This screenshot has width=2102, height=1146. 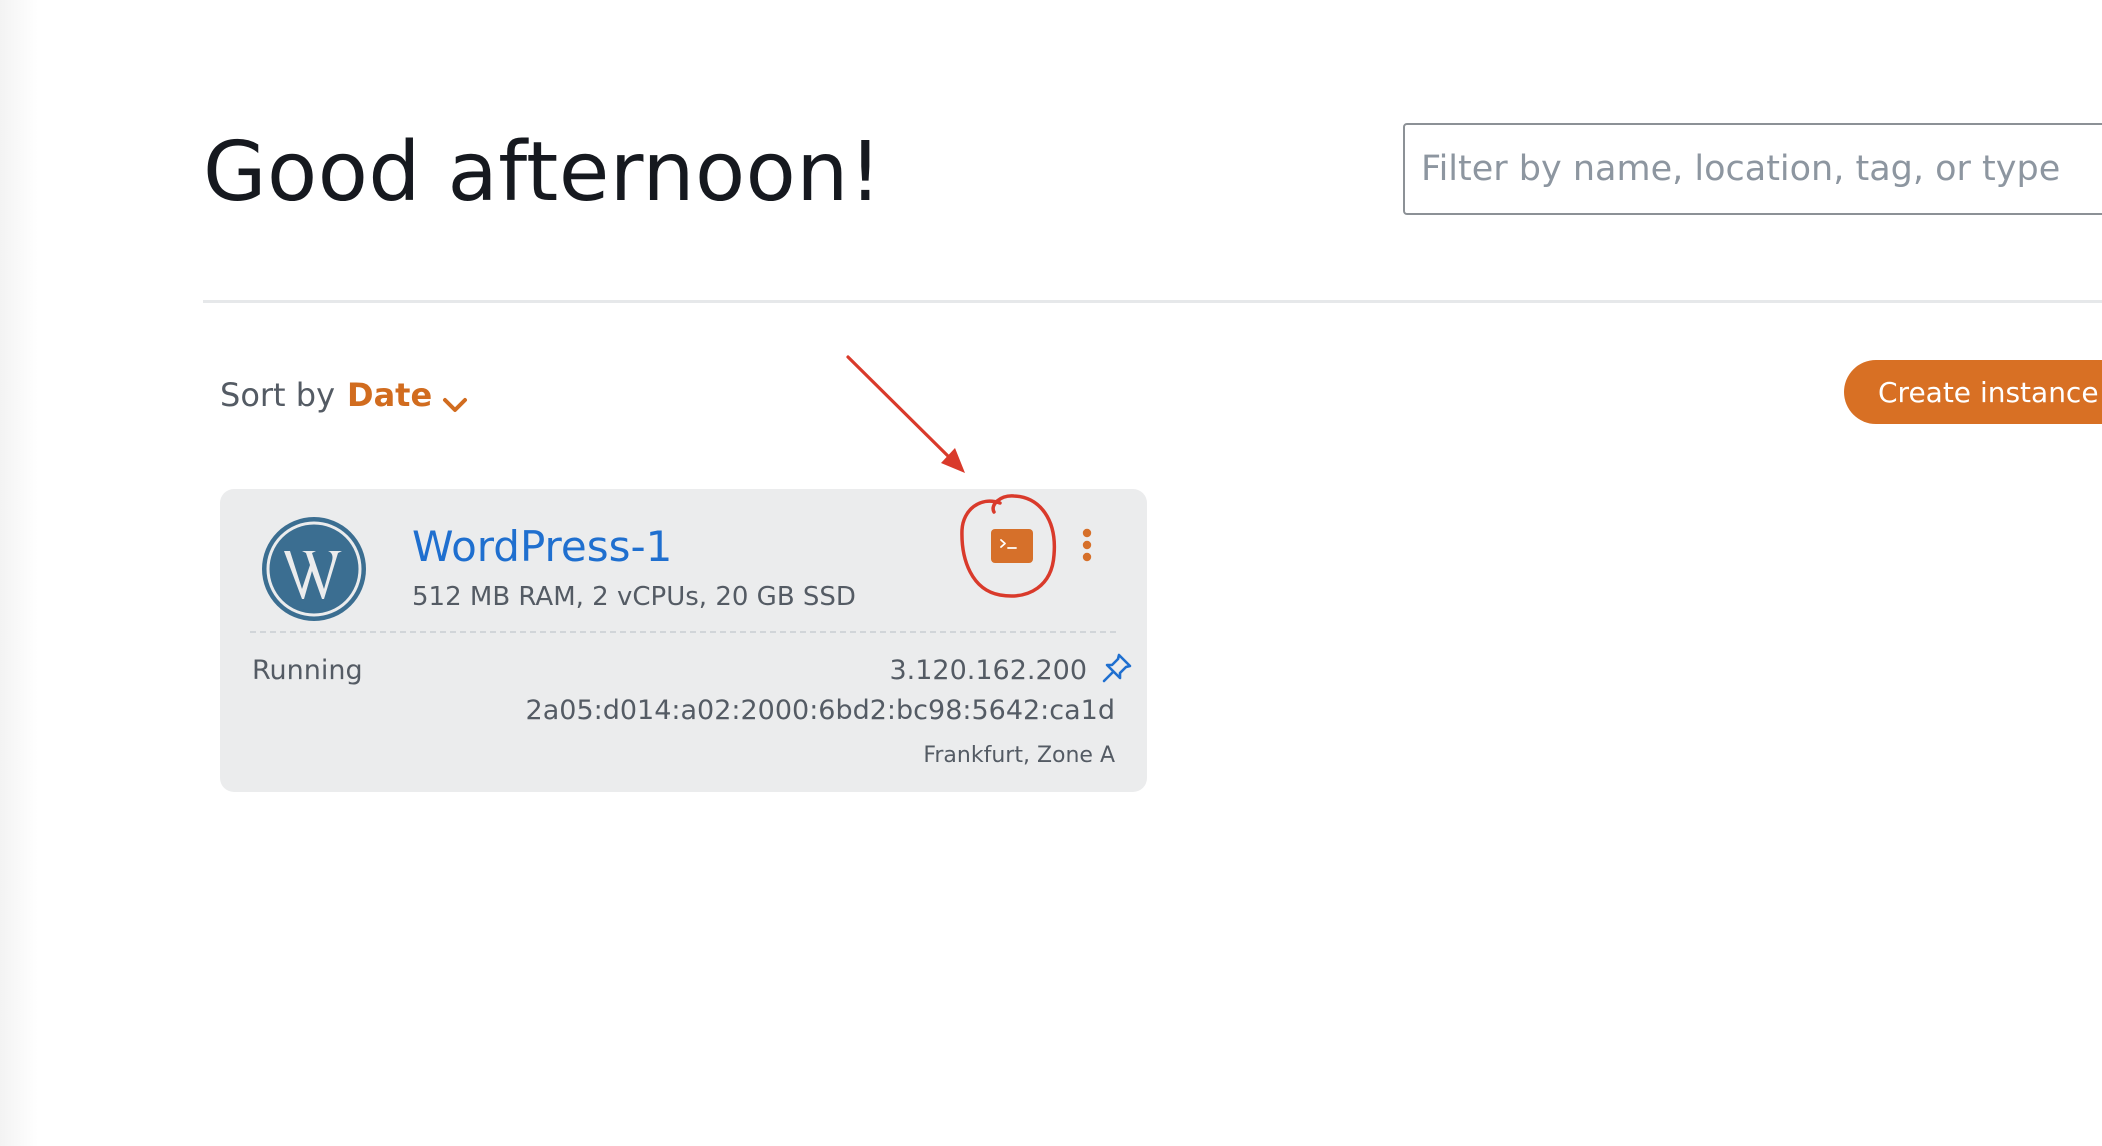 I want to click on instance-spec: 512 MB RAM, 2 vCPUs, 20 GB SSD, so click(x=634, y=597).